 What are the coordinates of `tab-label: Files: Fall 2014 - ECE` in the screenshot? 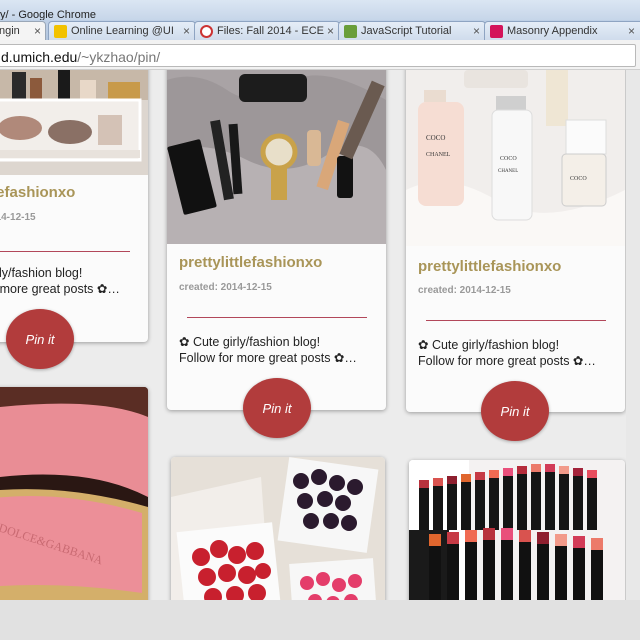 It's located at (270, 31).